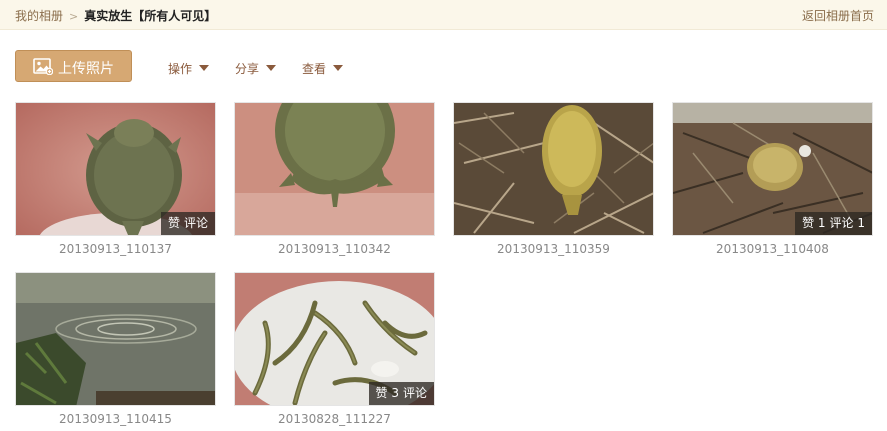  I want to click on upload-photos-label: 上传照片, so click(86, 69).